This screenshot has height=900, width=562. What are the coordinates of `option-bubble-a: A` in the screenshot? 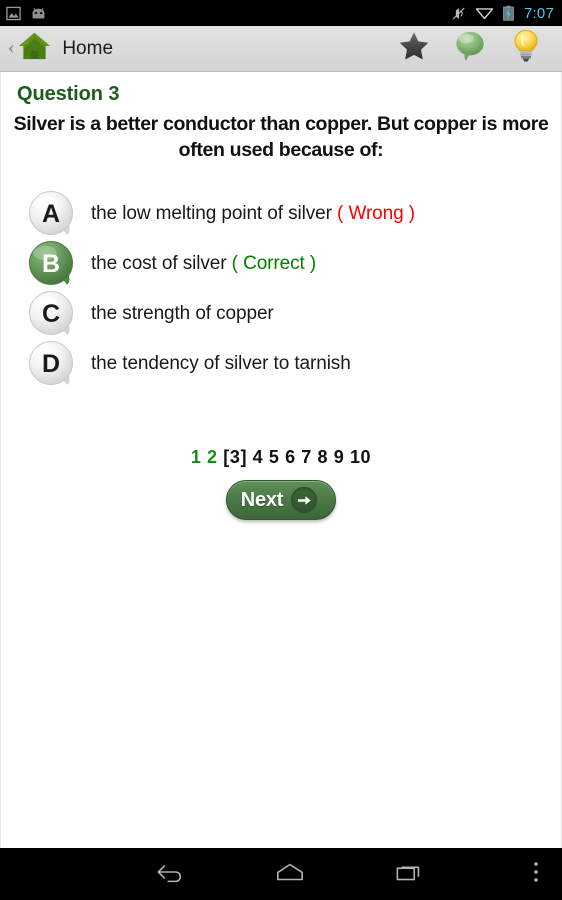 It's located at (58, 214).